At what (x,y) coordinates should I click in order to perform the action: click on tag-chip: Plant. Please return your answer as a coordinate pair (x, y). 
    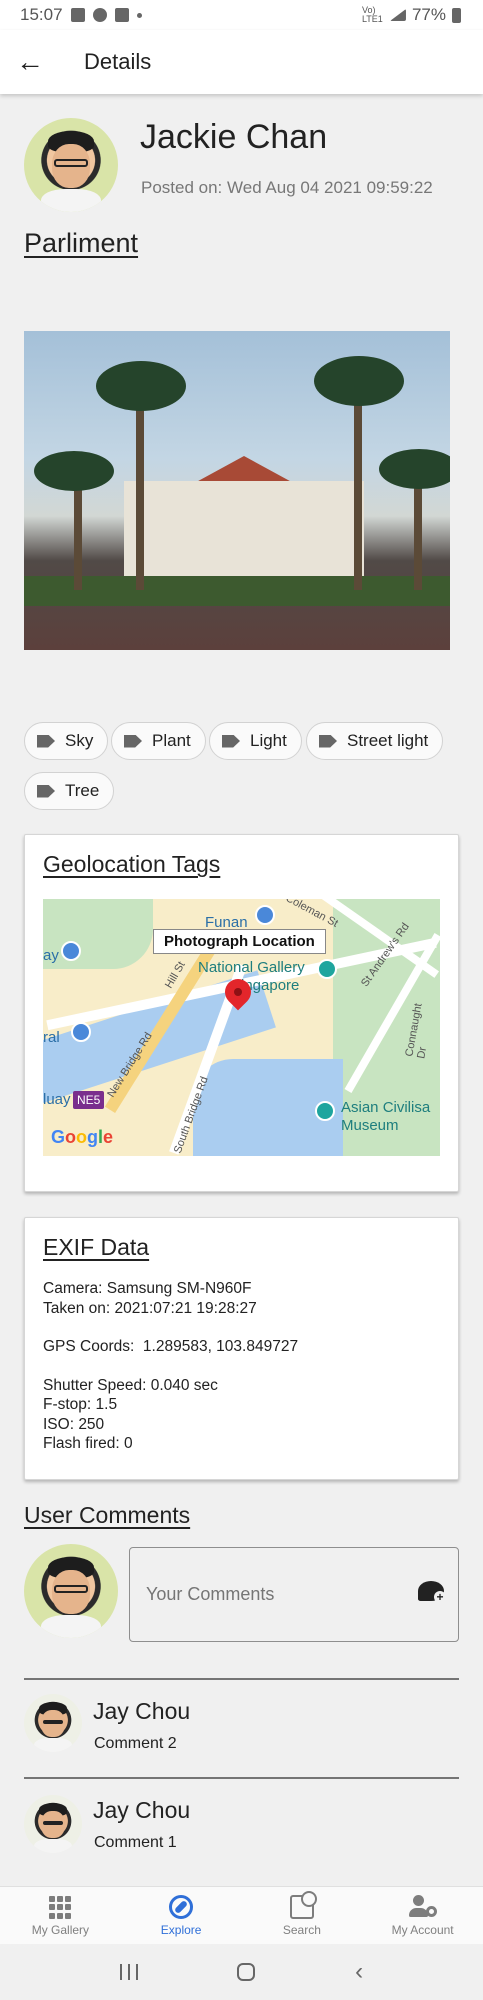
    Looking at the image, I should click on (158, 741).